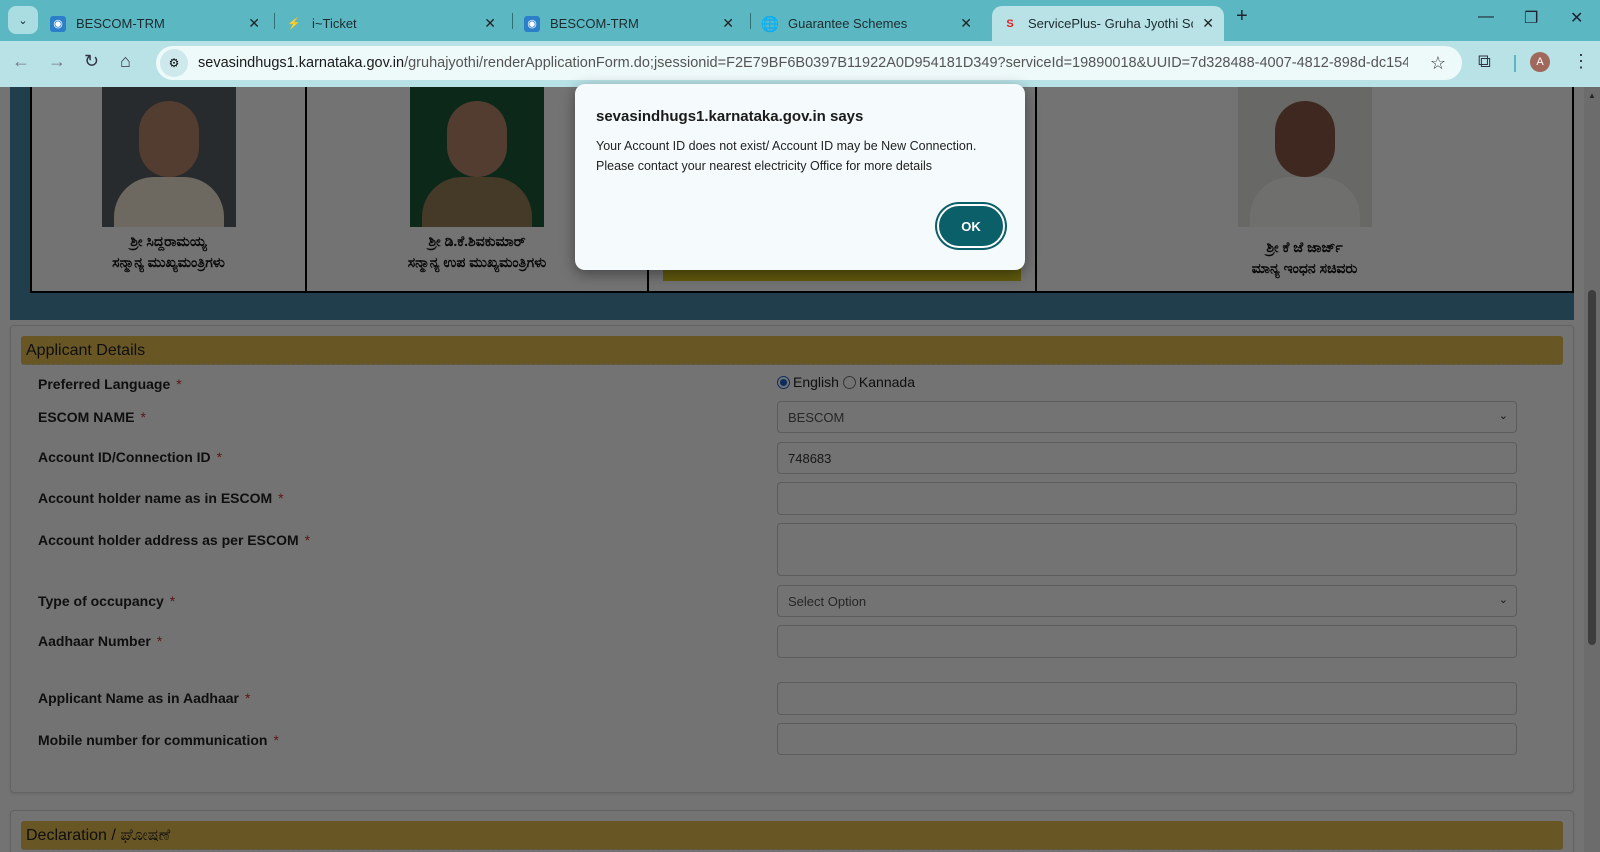 The width and height of the screenshot is (1600, 852). Describe the element at coordinates (1304, 247) in the screenshot. I see `person-name: ಶ್ರೀ ಕೆ ಜೆ ಜಾರ್ಜ್` at that location.